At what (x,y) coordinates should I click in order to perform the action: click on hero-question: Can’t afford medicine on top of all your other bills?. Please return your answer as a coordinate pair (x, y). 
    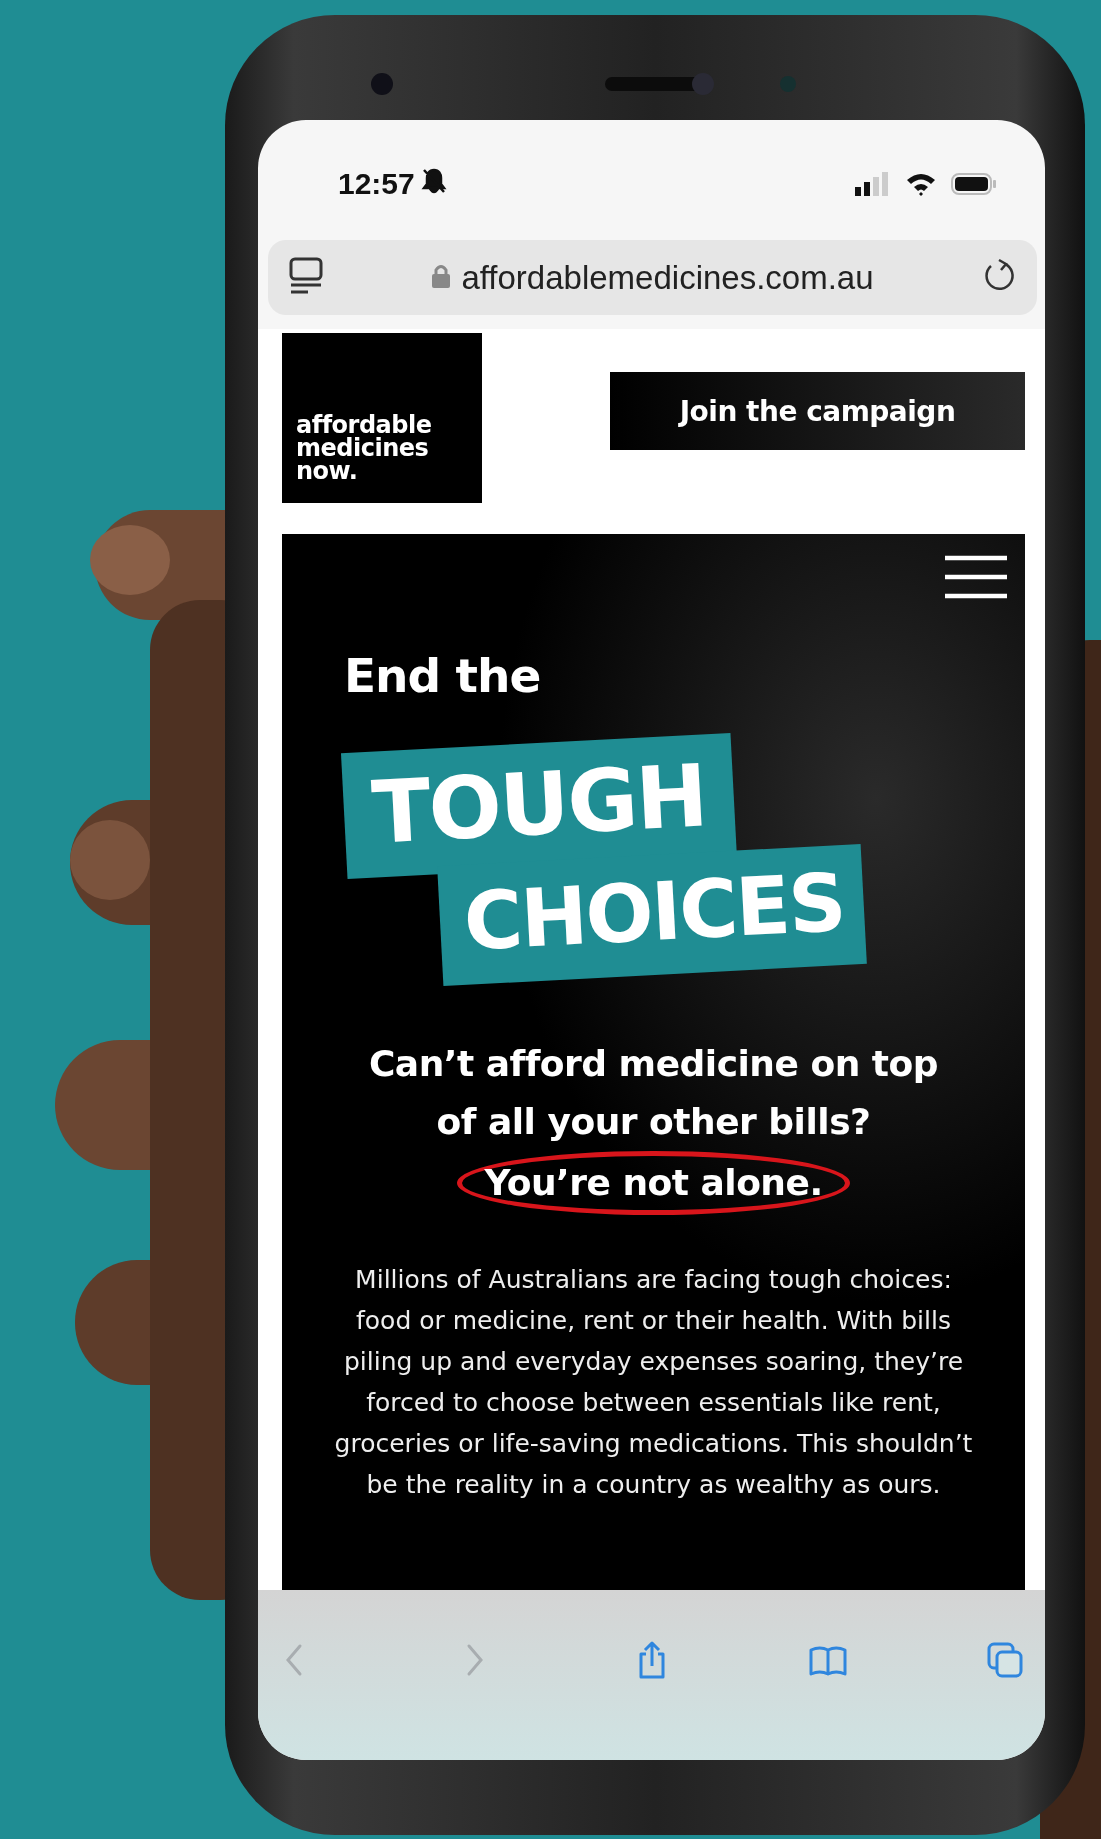
    Looking at the image, I should click on (653, 1093).